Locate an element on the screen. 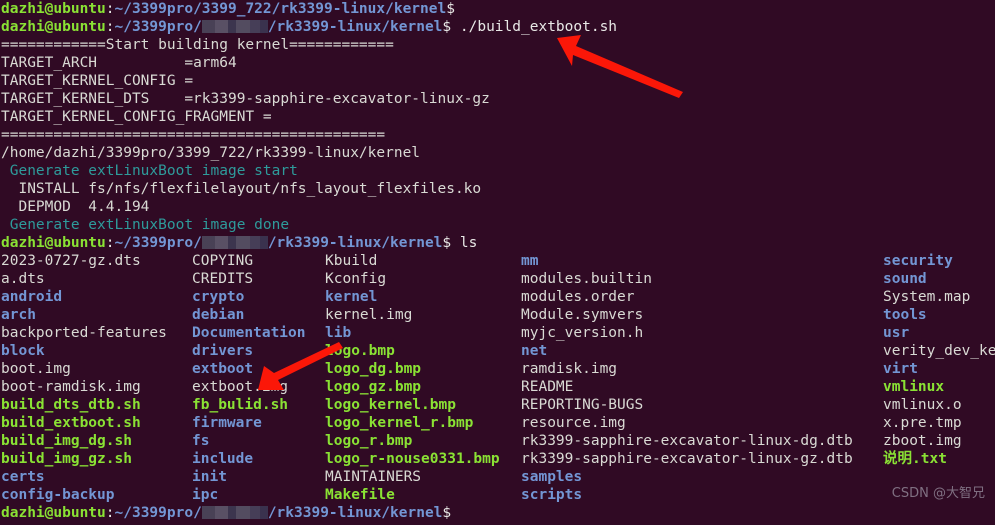 This screenshot has height=525, width=995. ls-entry: security is located at coordinates (918, 261).